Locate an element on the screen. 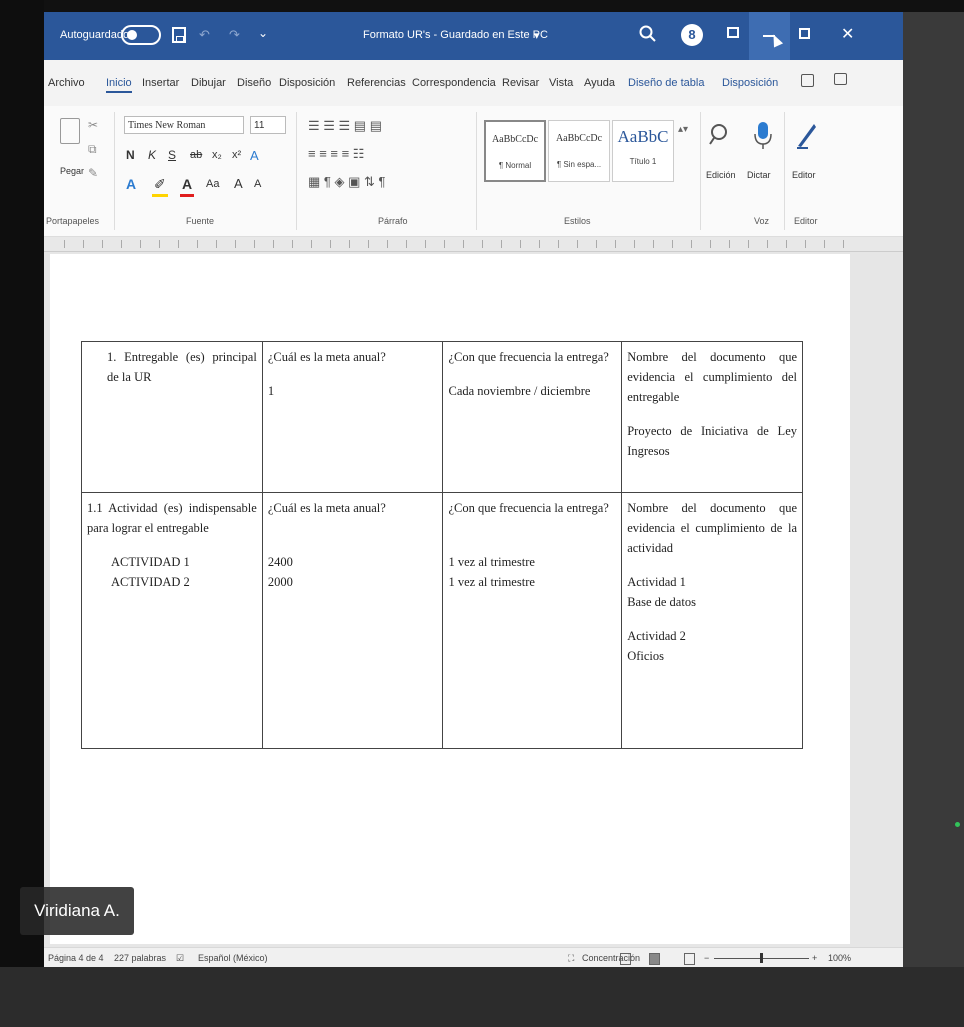 This screenshot has height=1027, width=964. paste-icon is located at coordinates (70, 131).